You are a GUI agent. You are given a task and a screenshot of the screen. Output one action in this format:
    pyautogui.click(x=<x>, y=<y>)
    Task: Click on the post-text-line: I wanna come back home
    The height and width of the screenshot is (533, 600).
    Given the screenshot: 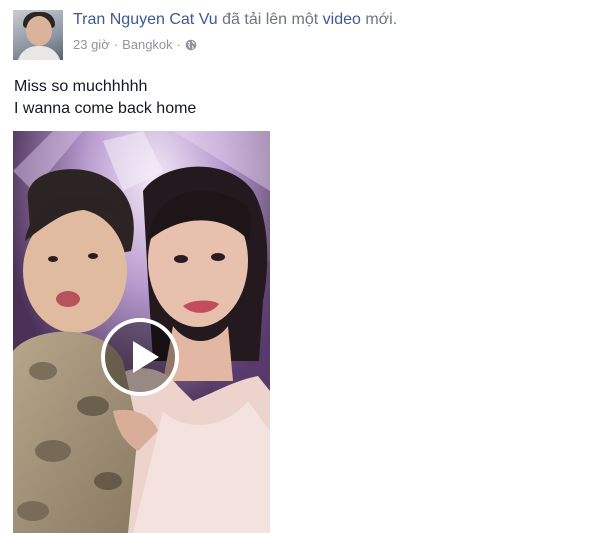 What is the action you would take?
    pyautogui.click(x=105, y=108)
    